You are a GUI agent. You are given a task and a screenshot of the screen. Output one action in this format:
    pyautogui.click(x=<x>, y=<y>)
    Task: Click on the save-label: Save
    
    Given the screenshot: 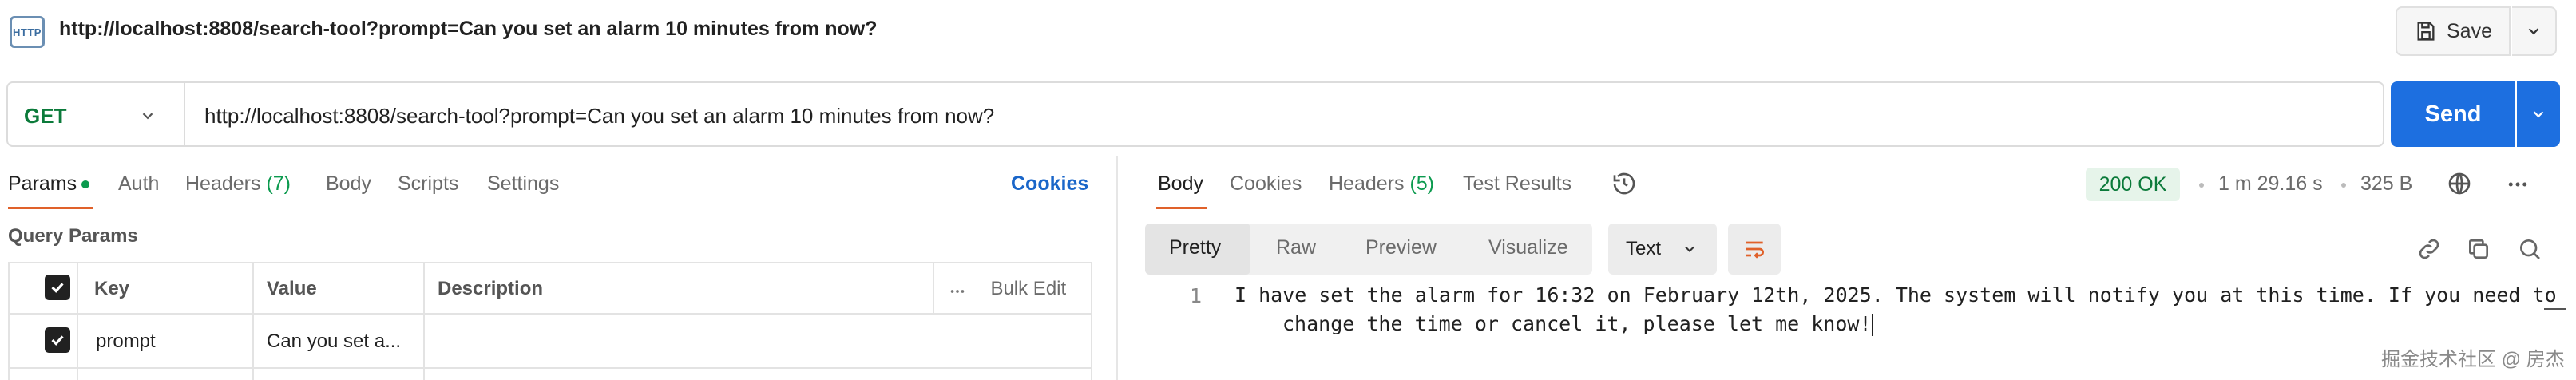 What is the action you would take?
    pyautogui.click(x=2469, y=30)
    